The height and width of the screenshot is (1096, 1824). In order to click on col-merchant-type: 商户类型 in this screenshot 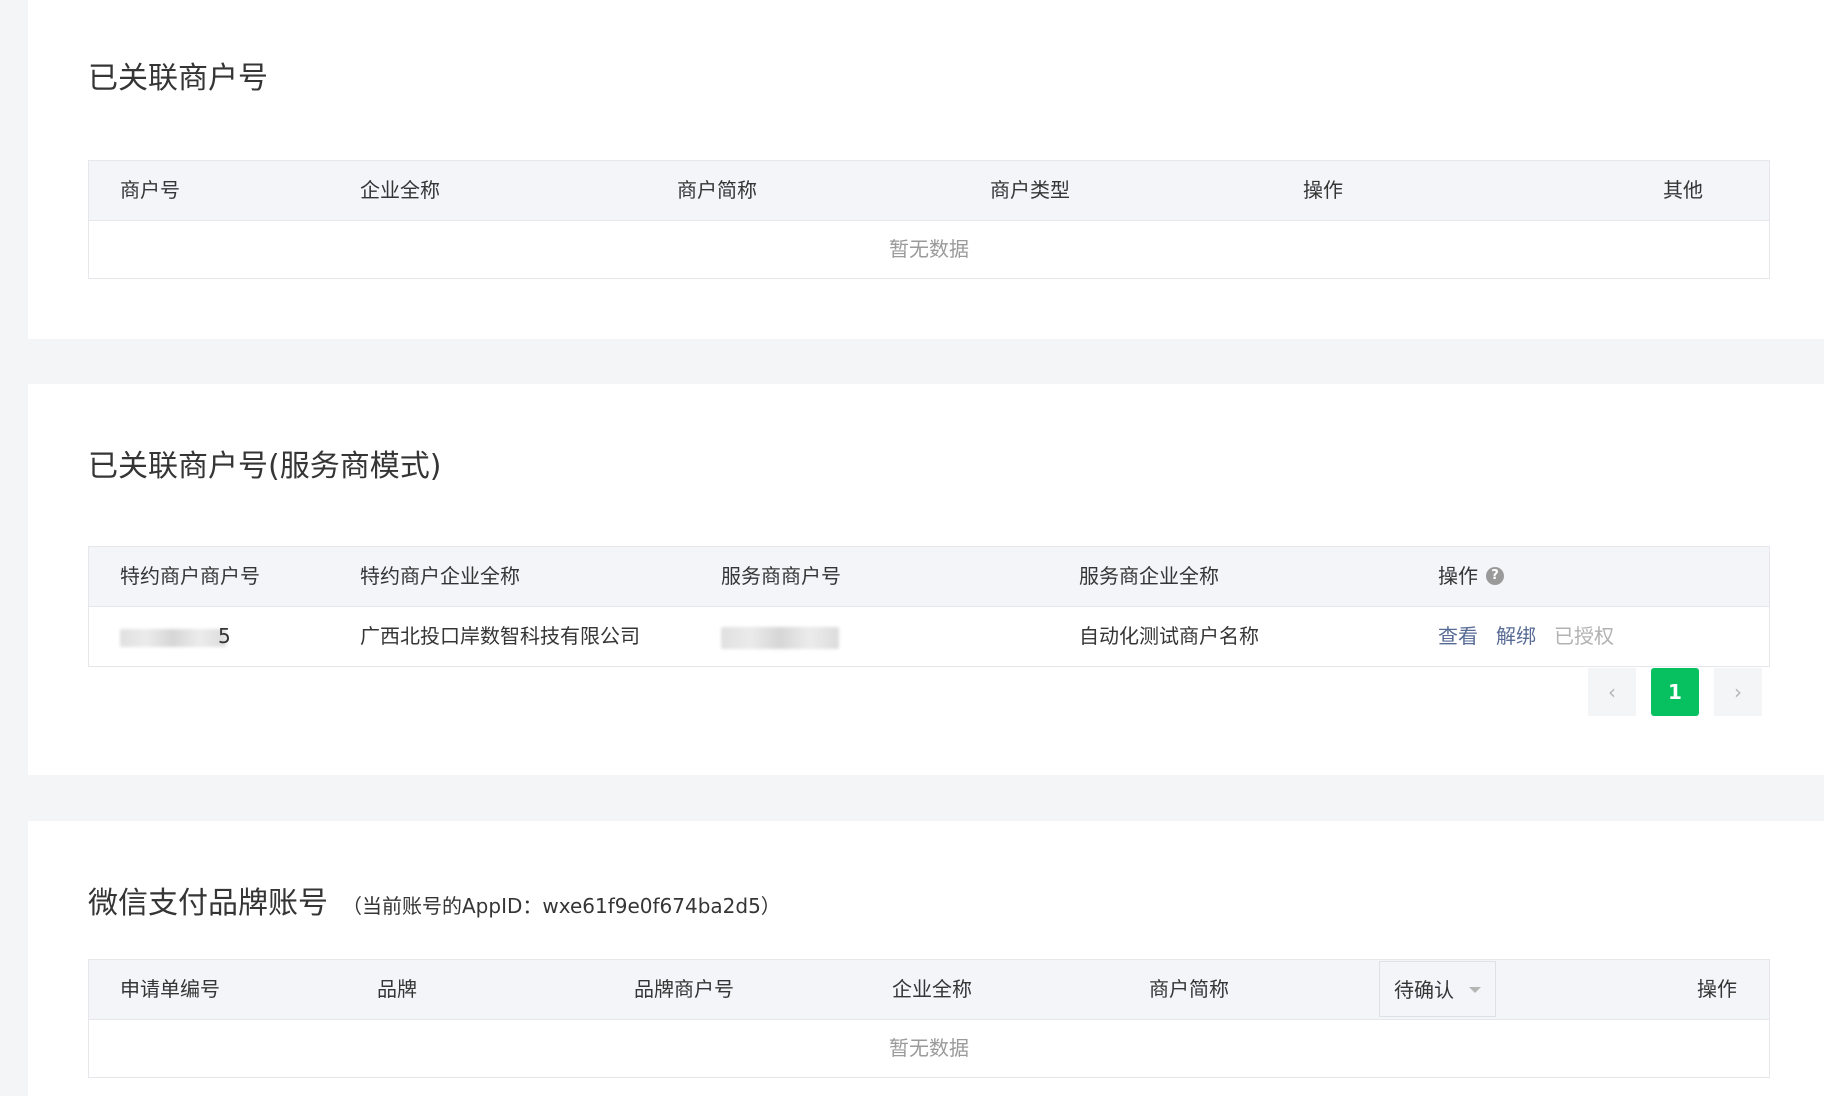, I will do `click(1030, 190)`.